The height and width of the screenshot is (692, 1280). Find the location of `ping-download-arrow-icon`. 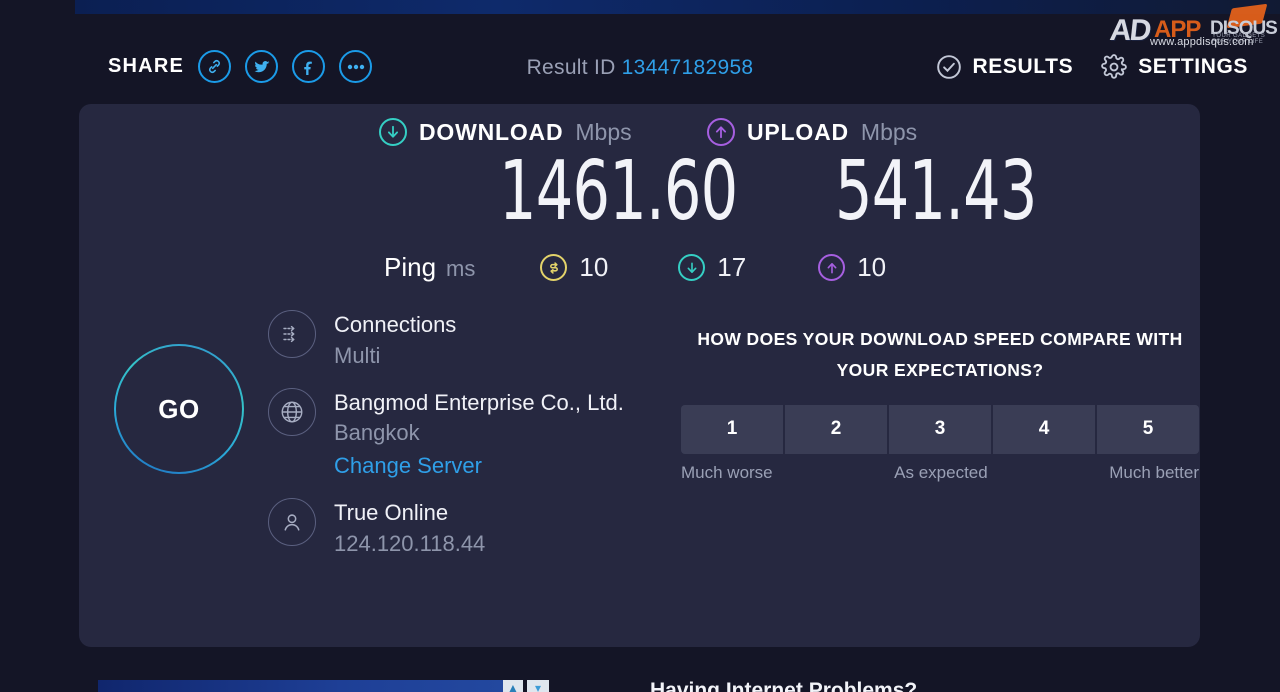

ping-download-arrow-icon is located at coordinates (692, 267).